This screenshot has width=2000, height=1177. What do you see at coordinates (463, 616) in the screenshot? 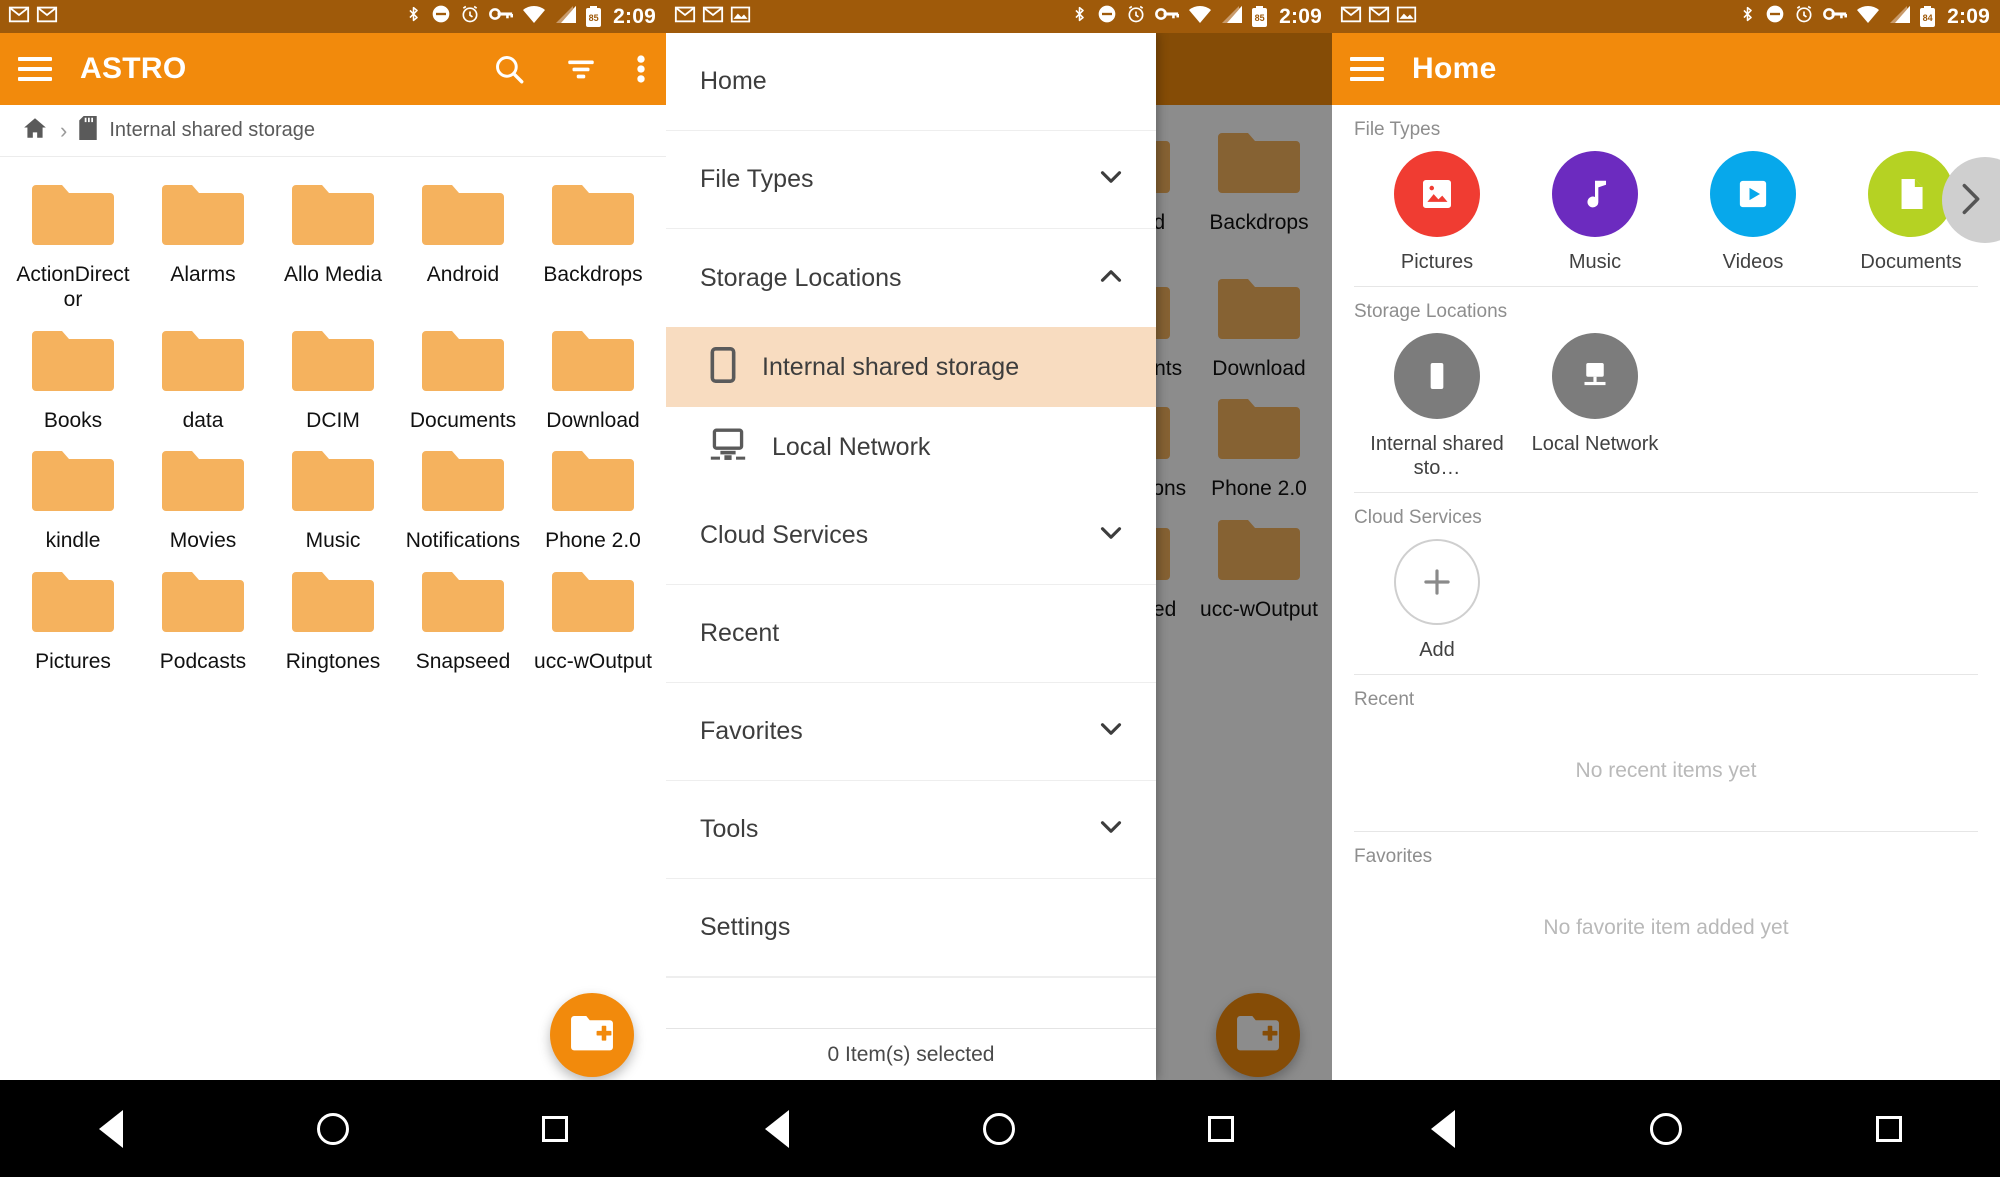
I see `folder-item: Snapseed` at bounding box center [463, 616].